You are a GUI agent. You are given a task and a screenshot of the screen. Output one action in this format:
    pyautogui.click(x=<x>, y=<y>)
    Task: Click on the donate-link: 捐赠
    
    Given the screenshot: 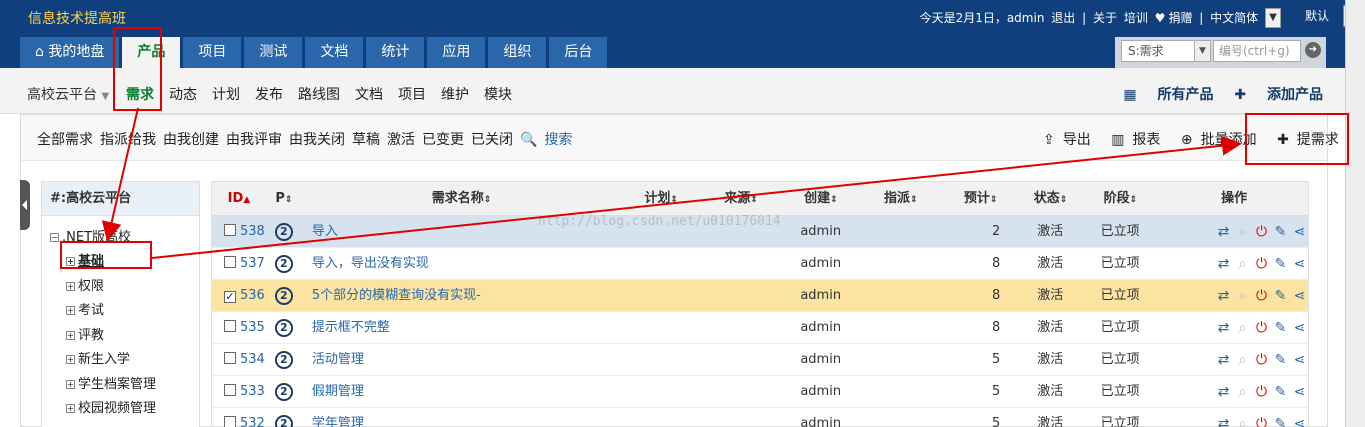 What is the action you would take?
    pyautogui.click(x=1180, y=18)
    